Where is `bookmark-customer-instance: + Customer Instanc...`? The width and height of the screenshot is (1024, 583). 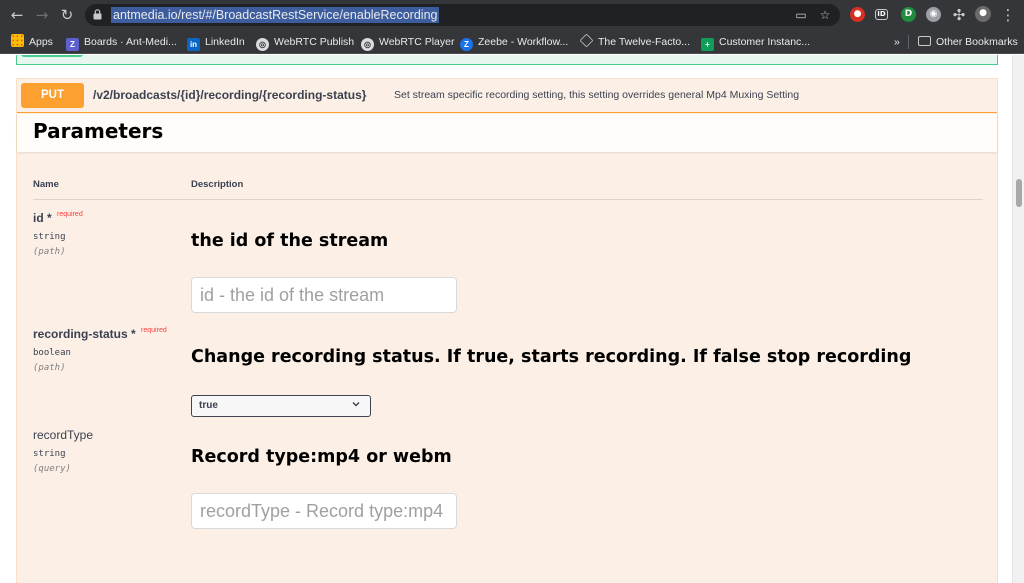
bookmark-customer-instance: + Customer Instanc... is located at coordinates (755, 42).